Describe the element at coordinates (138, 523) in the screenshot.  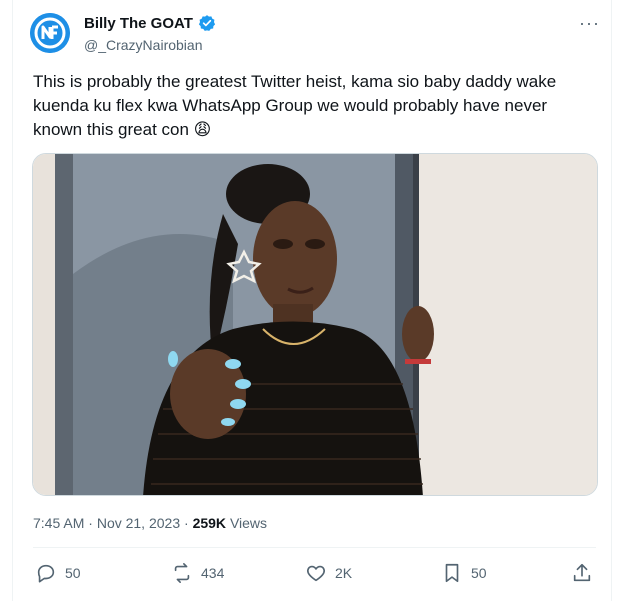
I see `tweet-date: Nov 21, 2023` at that location.